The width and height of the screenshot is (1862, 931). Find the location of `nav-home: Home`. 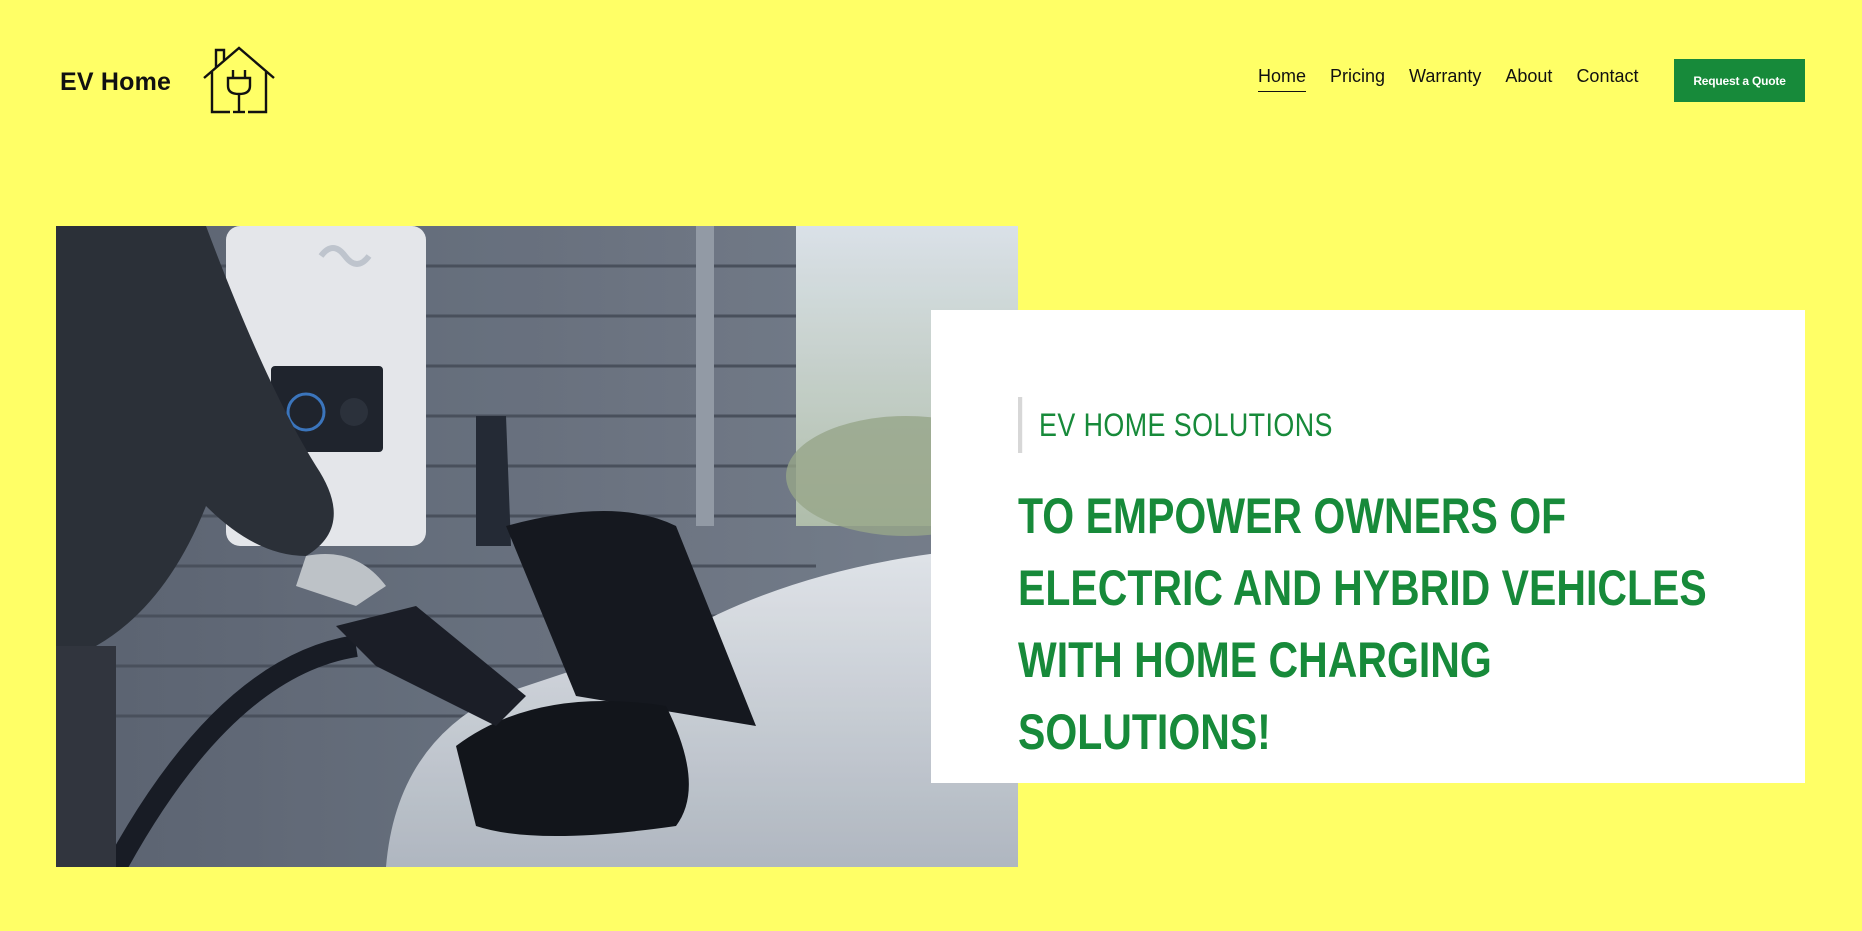

nav-home: Home is located at coordinates (1282, 79).